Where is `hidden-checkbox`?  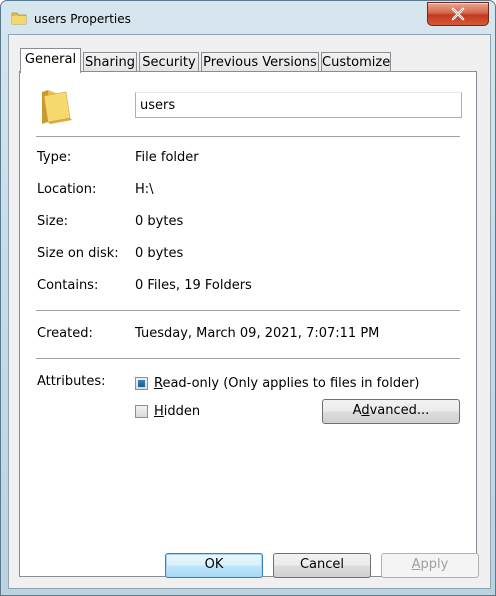 hidden-checkbox is located at coordinates (141, 411).